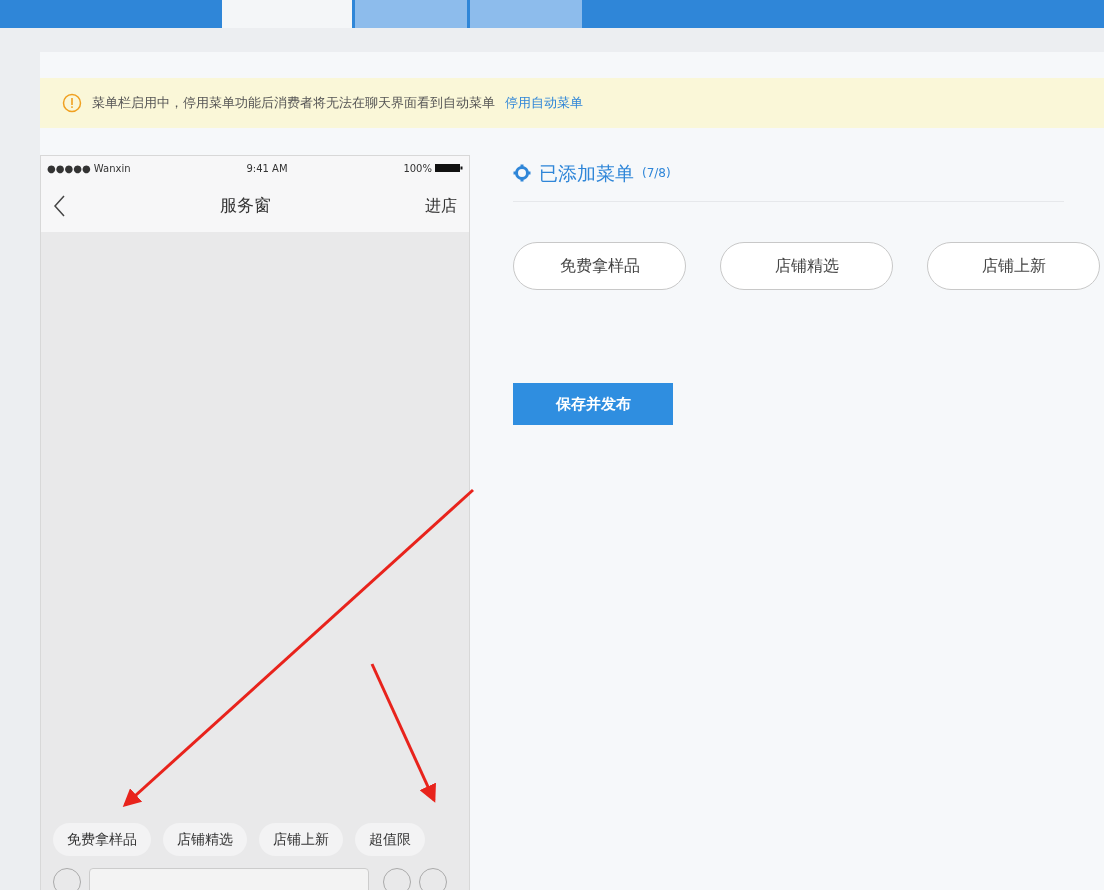 This screenshot has height=890, width=1104. Describe the element at coordinates (599, 266) in the screenshot. I see `menu-item-button: 免费拿样品` at that location.